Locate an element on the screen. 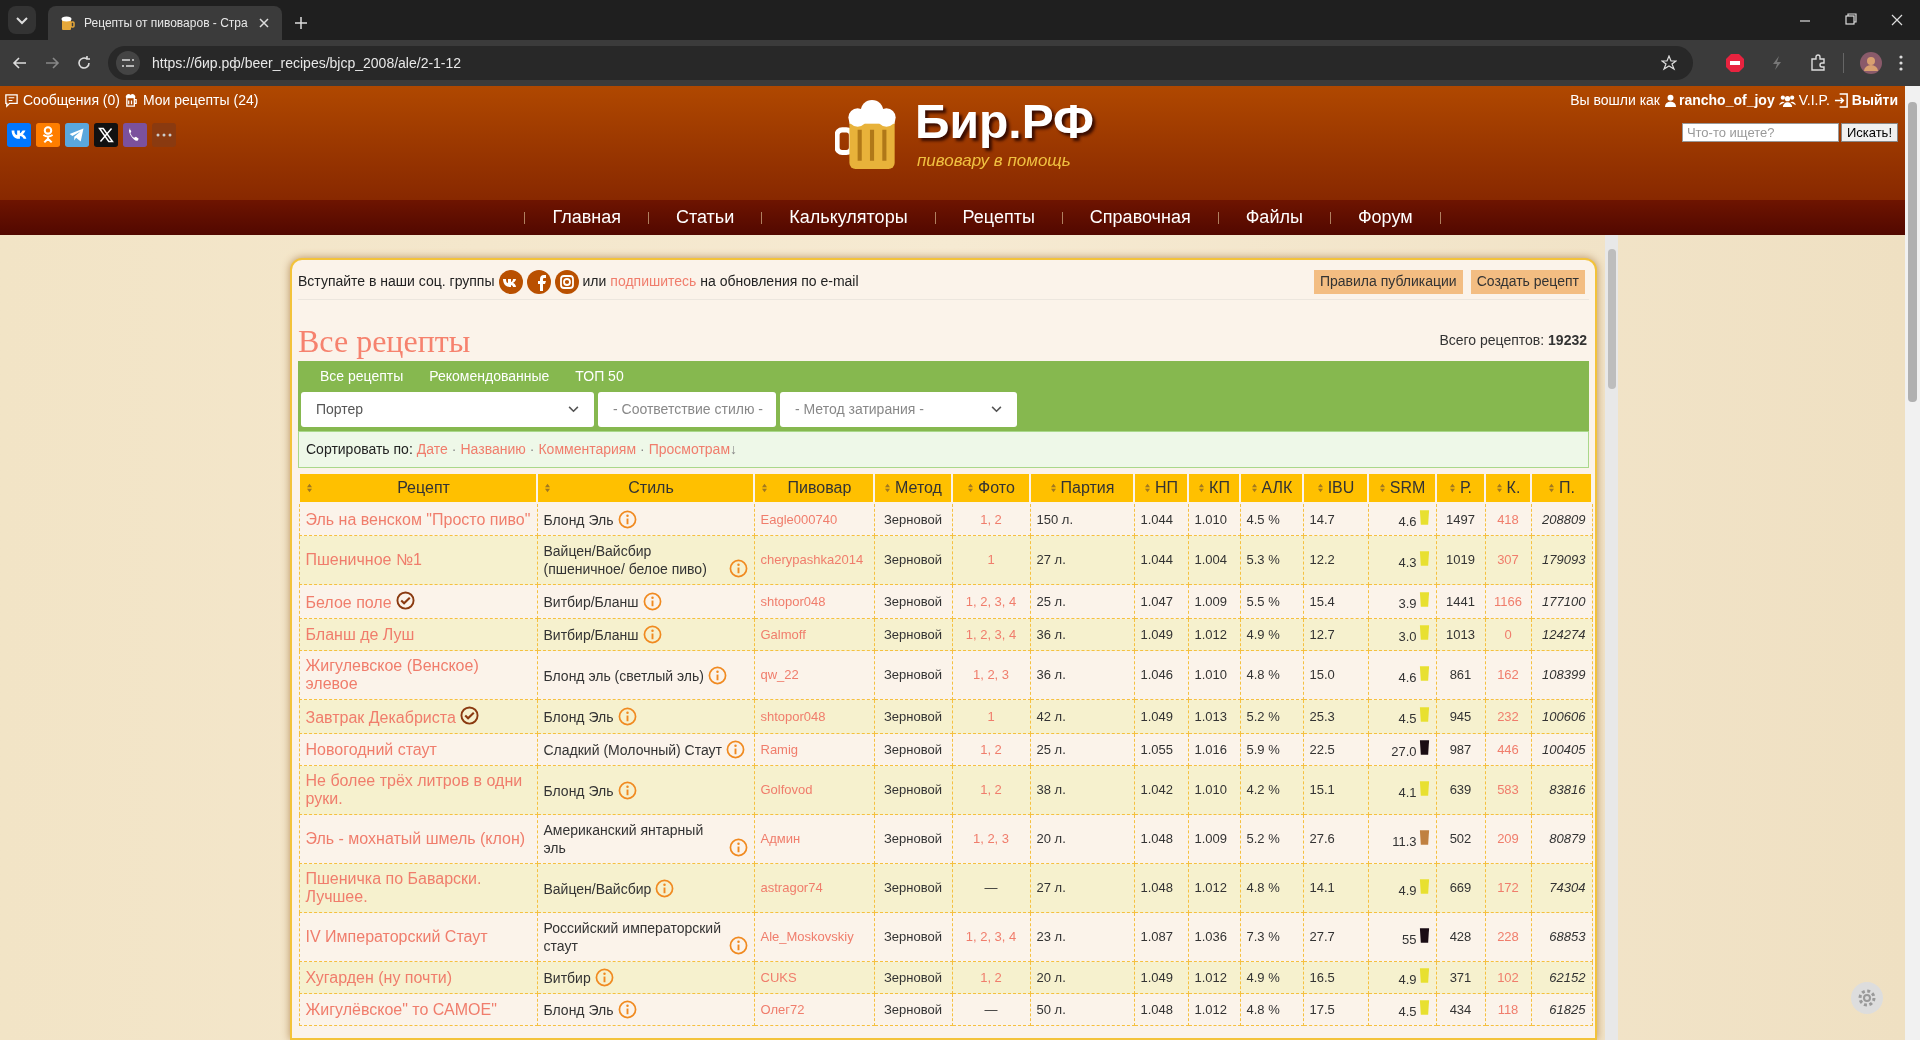  star-icon is located at coordinates (1669, 63).